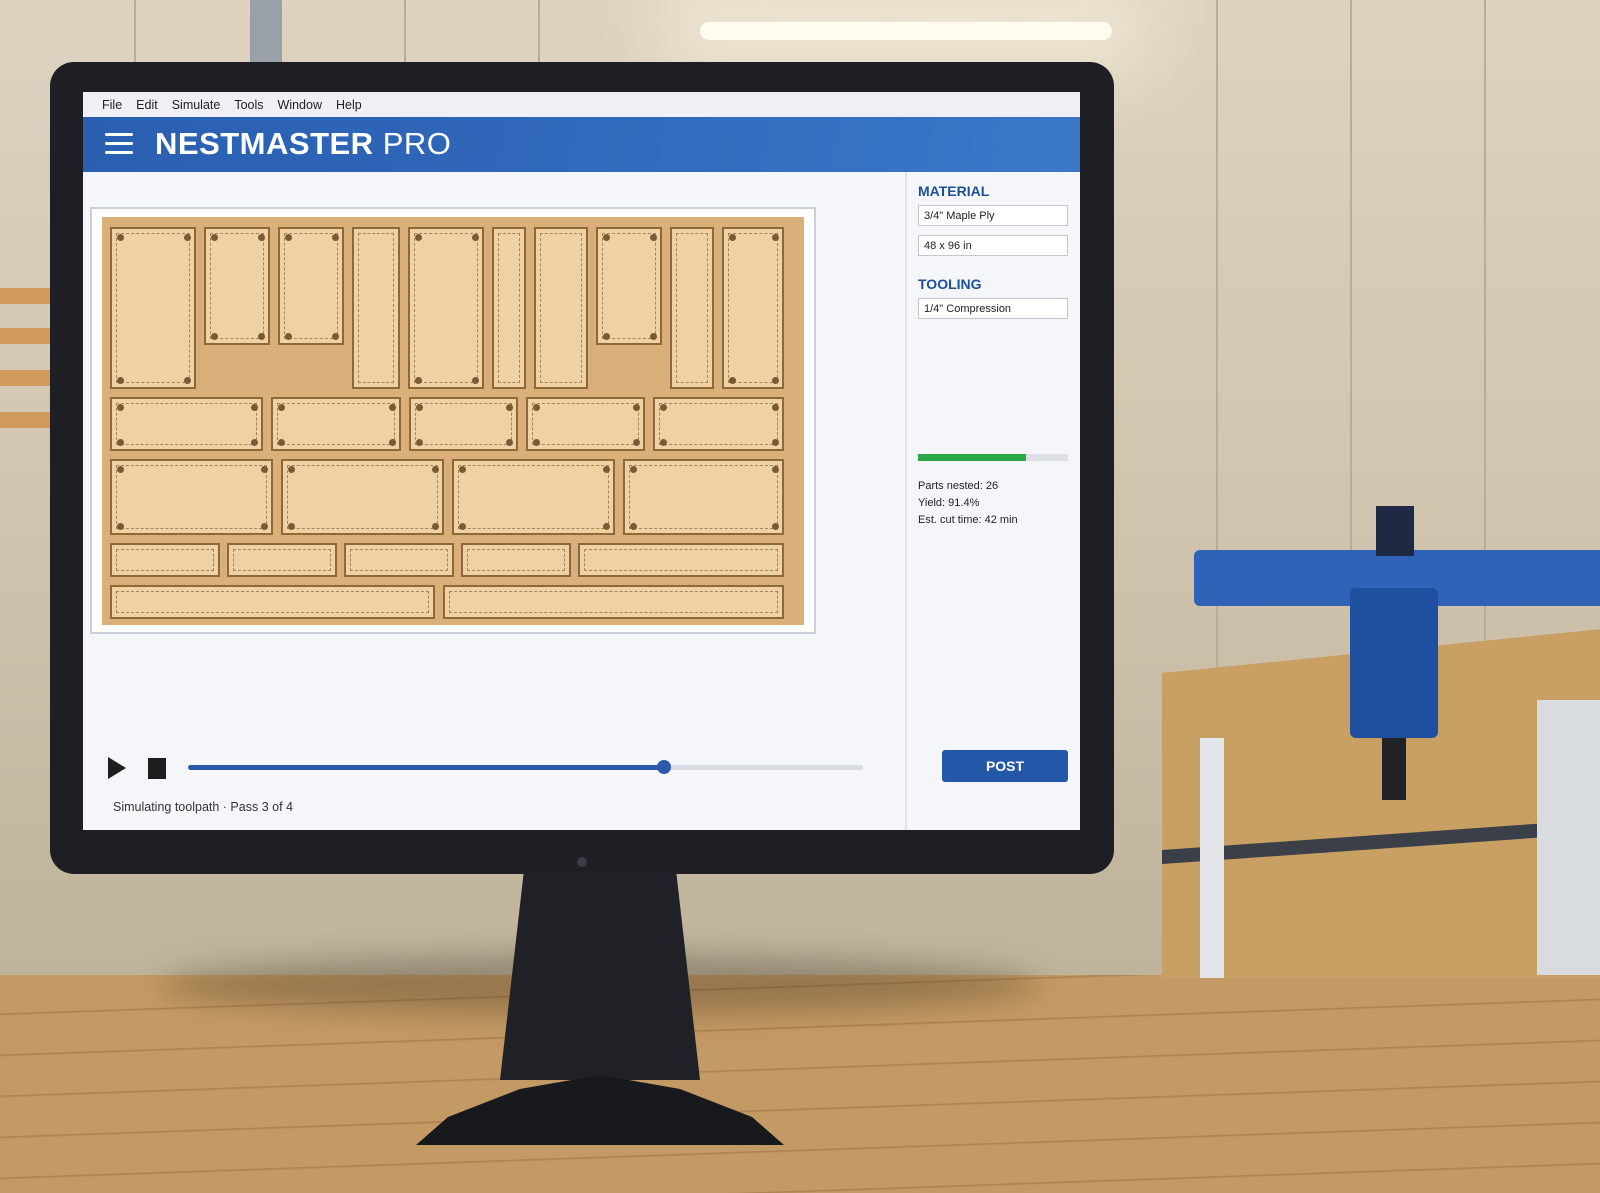  What do you see at coordinates (349, 105) in the screenshot?
I see `menu-help: Help` at bounding box center [349, 105].